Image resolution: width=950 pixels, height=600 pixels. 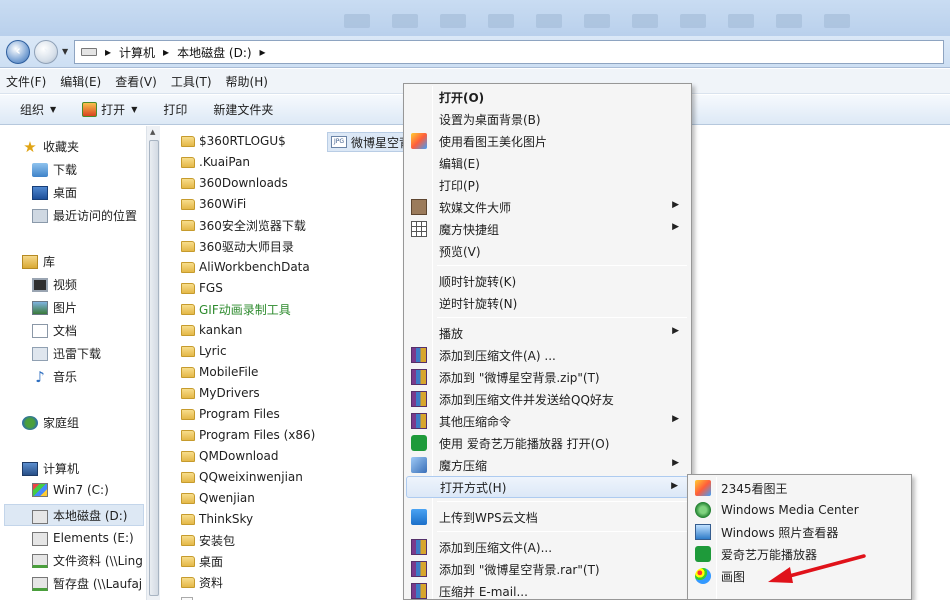 I want to click on list-item: Program Files, so click(x=230, y=414).